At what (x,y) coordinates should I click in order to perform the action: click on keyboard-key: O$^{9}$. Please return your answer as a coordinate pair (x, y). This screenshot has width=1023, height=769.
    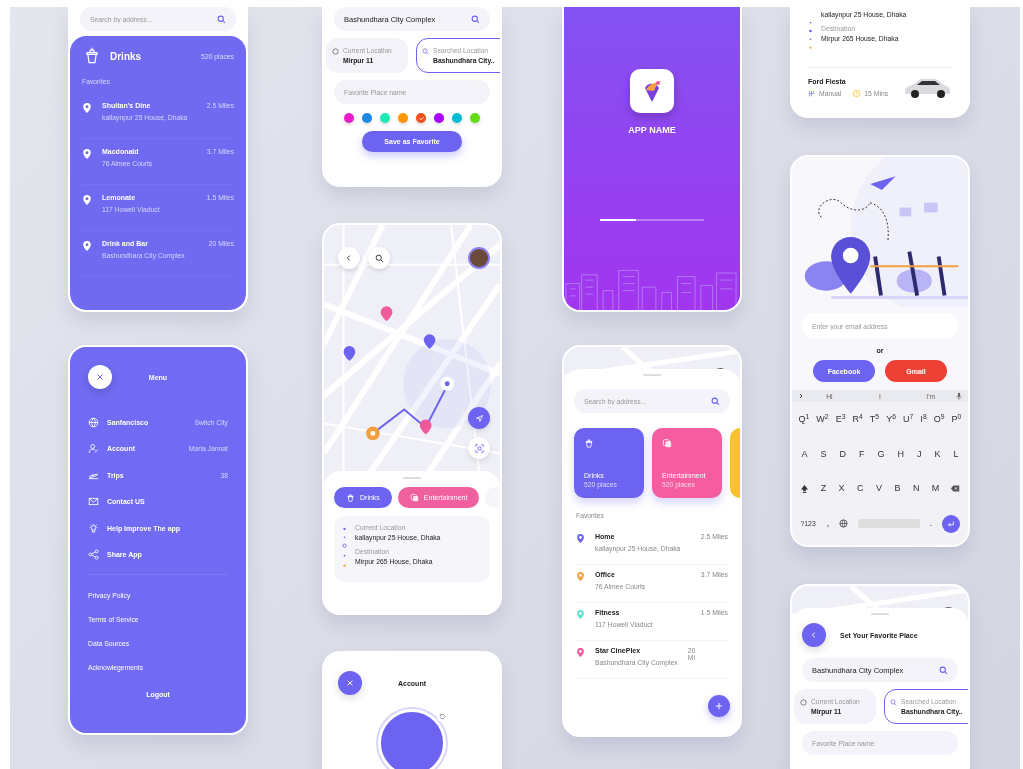
    Looking at the image, I should click on (939, 419).